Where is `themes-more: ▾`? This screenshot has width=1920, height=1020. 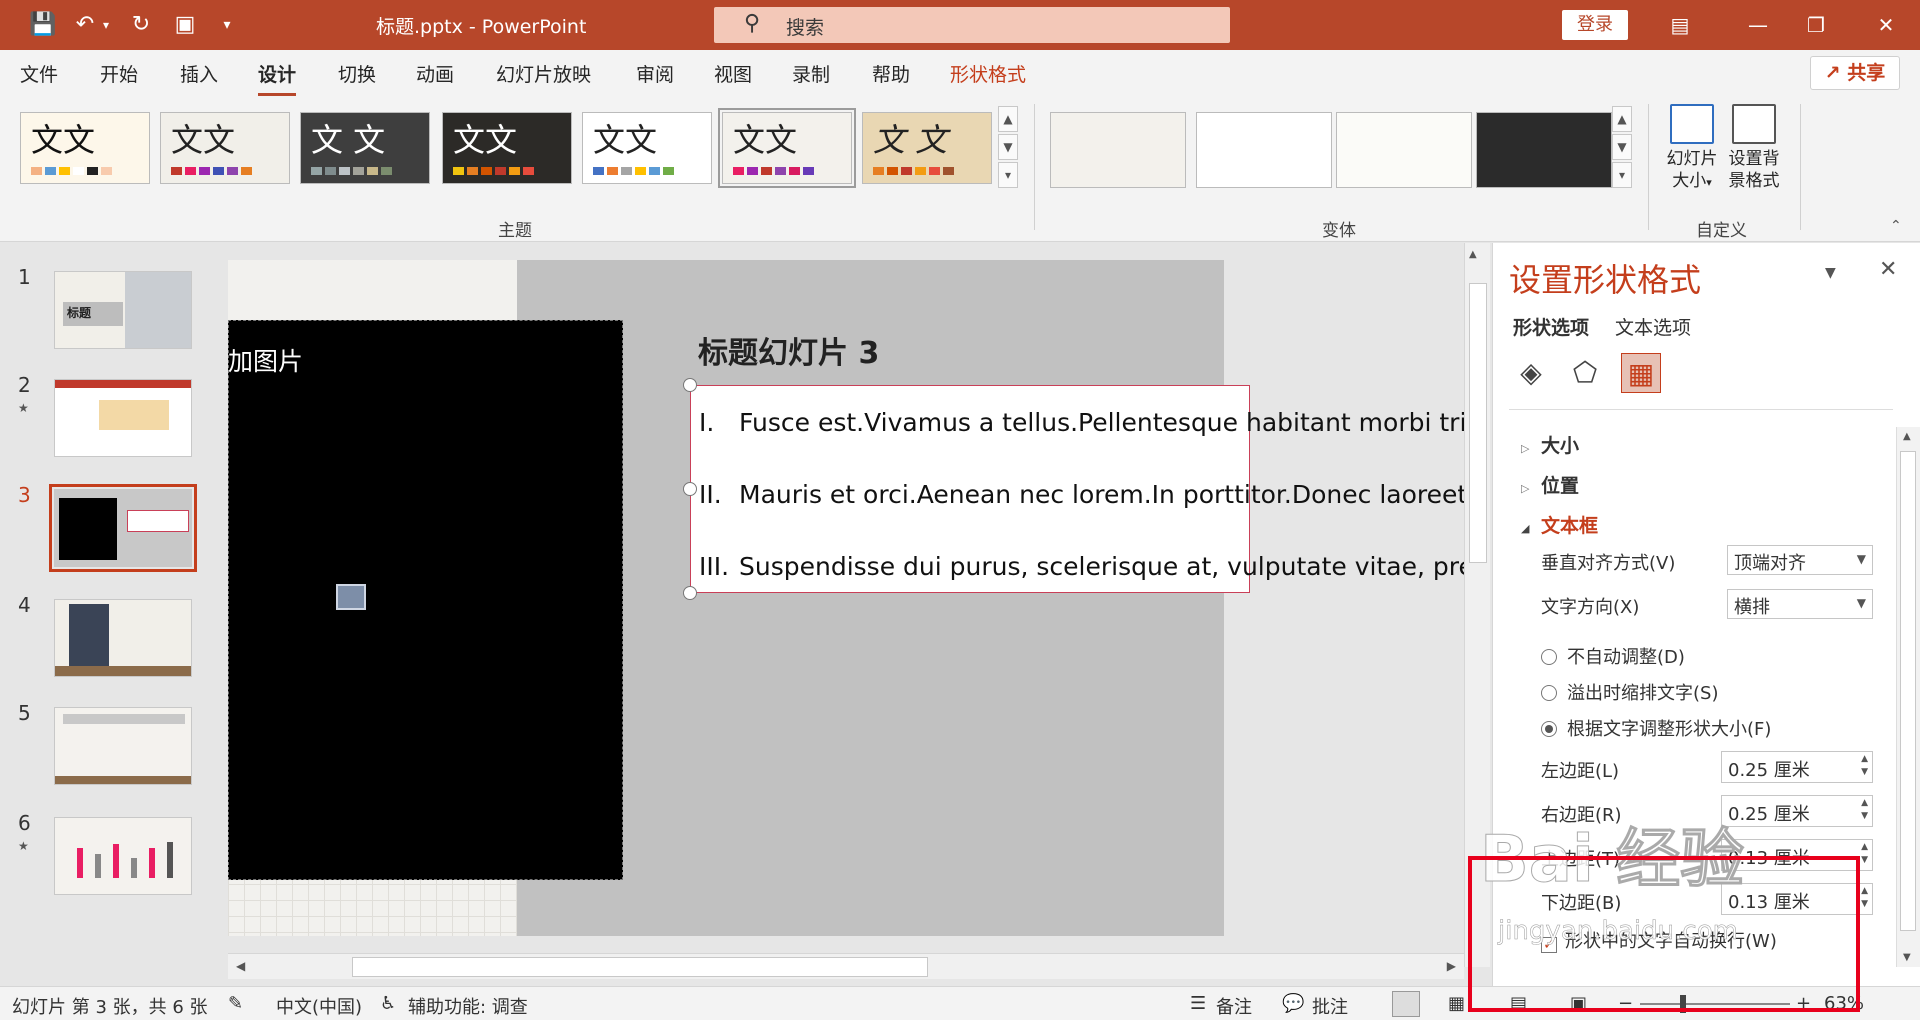
themes-more: ▾ is located at coordinates (1008, 175).